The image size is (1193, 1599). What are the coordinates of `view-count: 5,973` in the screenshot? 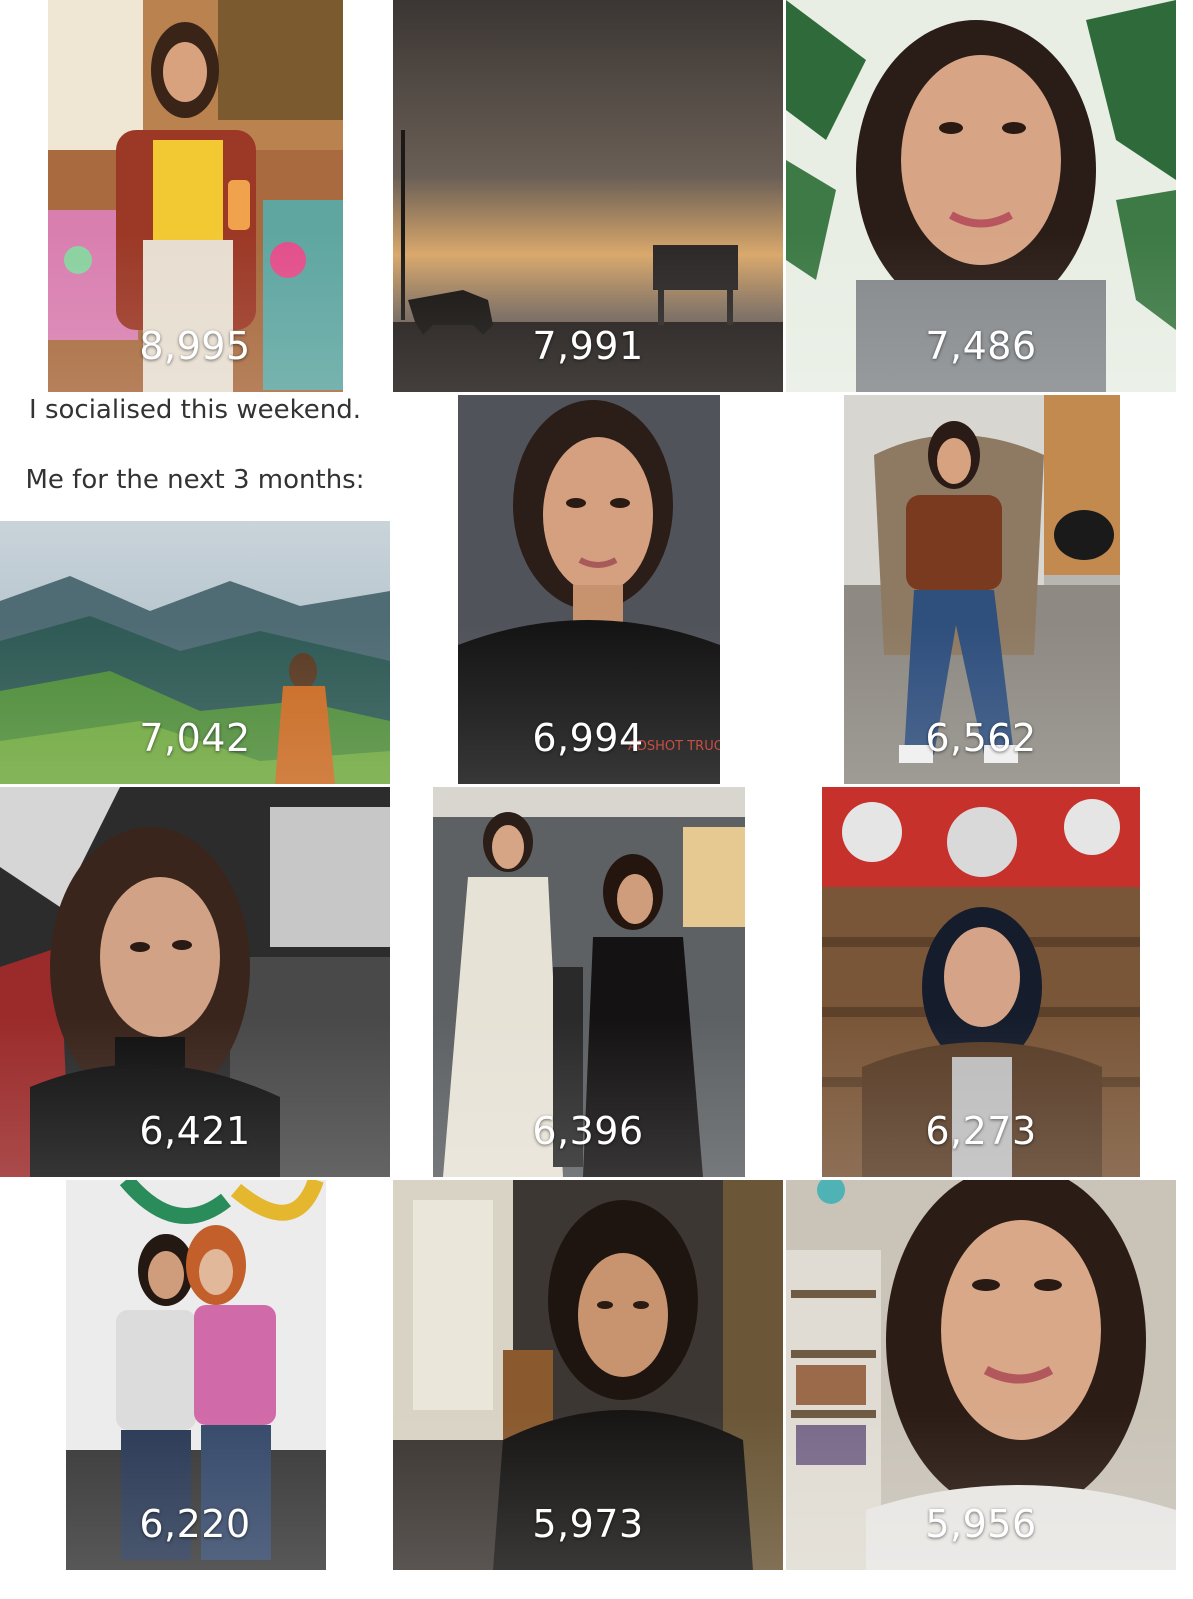 It's located at (588, 1524).